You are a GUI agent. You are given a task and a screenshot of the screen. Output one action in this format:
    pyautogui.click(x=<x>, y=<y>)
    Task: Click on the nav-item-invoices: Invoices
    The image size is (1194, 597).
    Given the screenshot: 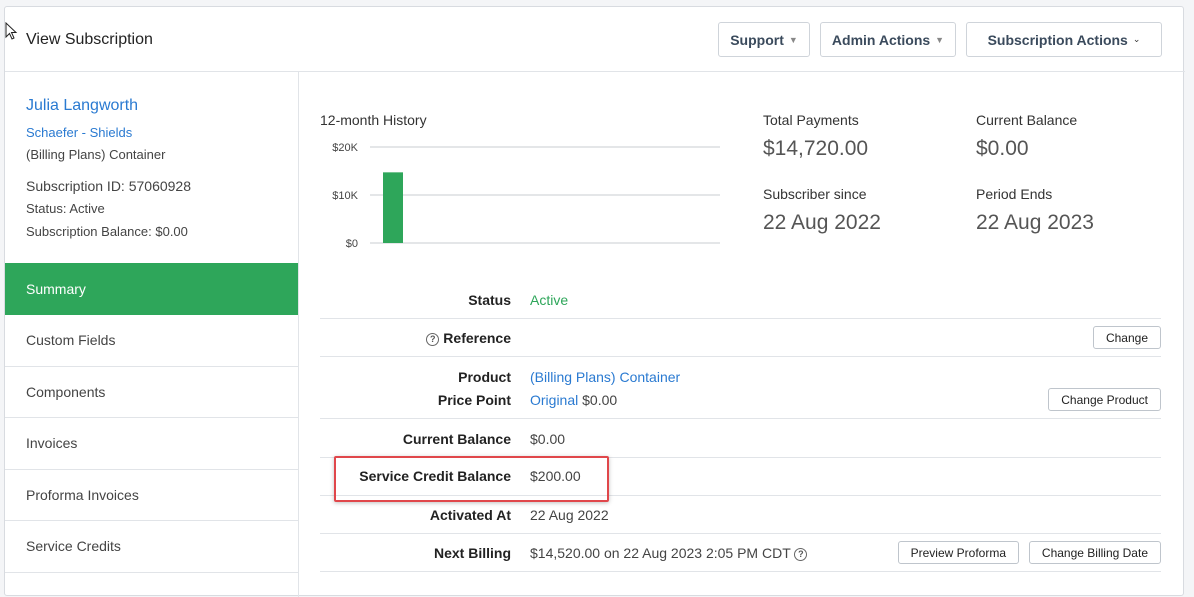 What is the action you would take?
    pyautogui.click(x=151, y=444)
    